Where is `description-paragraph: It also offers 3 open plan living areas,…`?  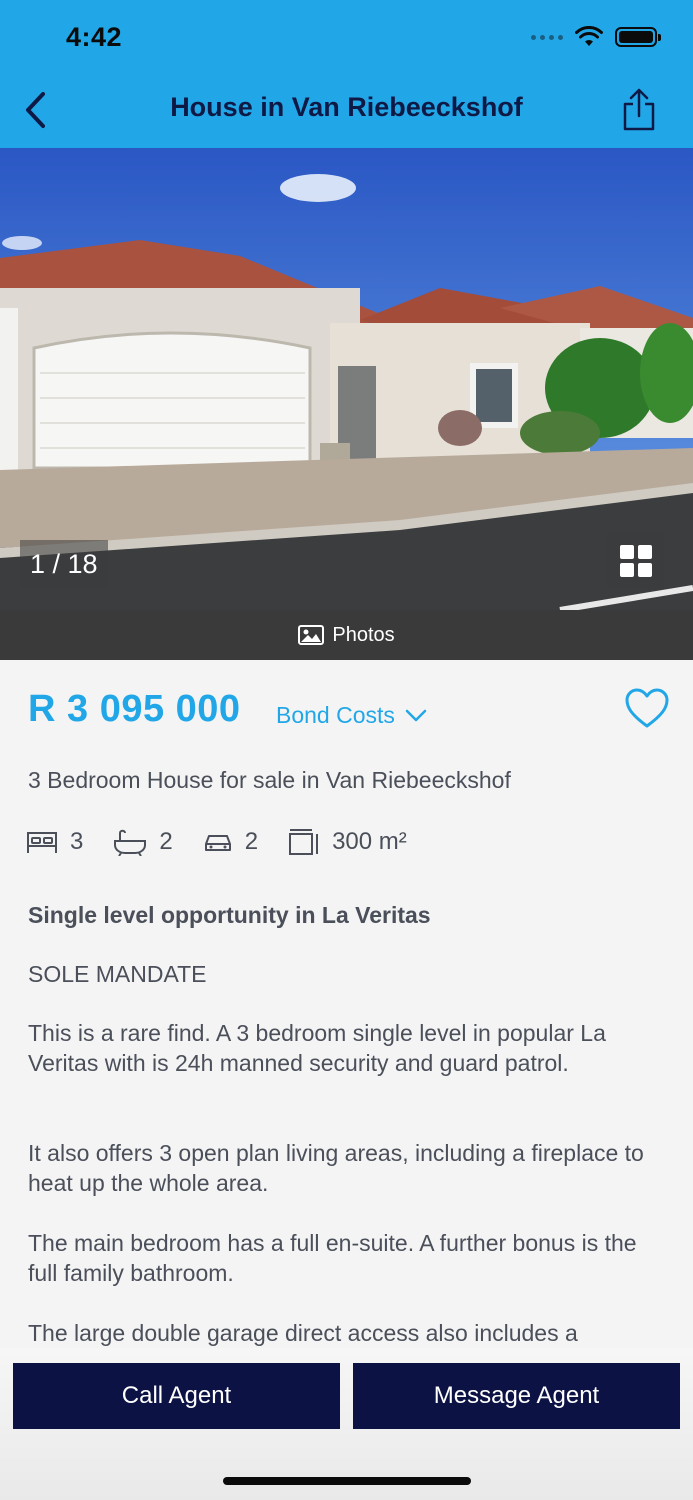 description-paragraph: It also offers 3 open plan living areas,… is located at coordinates (336, 1168).